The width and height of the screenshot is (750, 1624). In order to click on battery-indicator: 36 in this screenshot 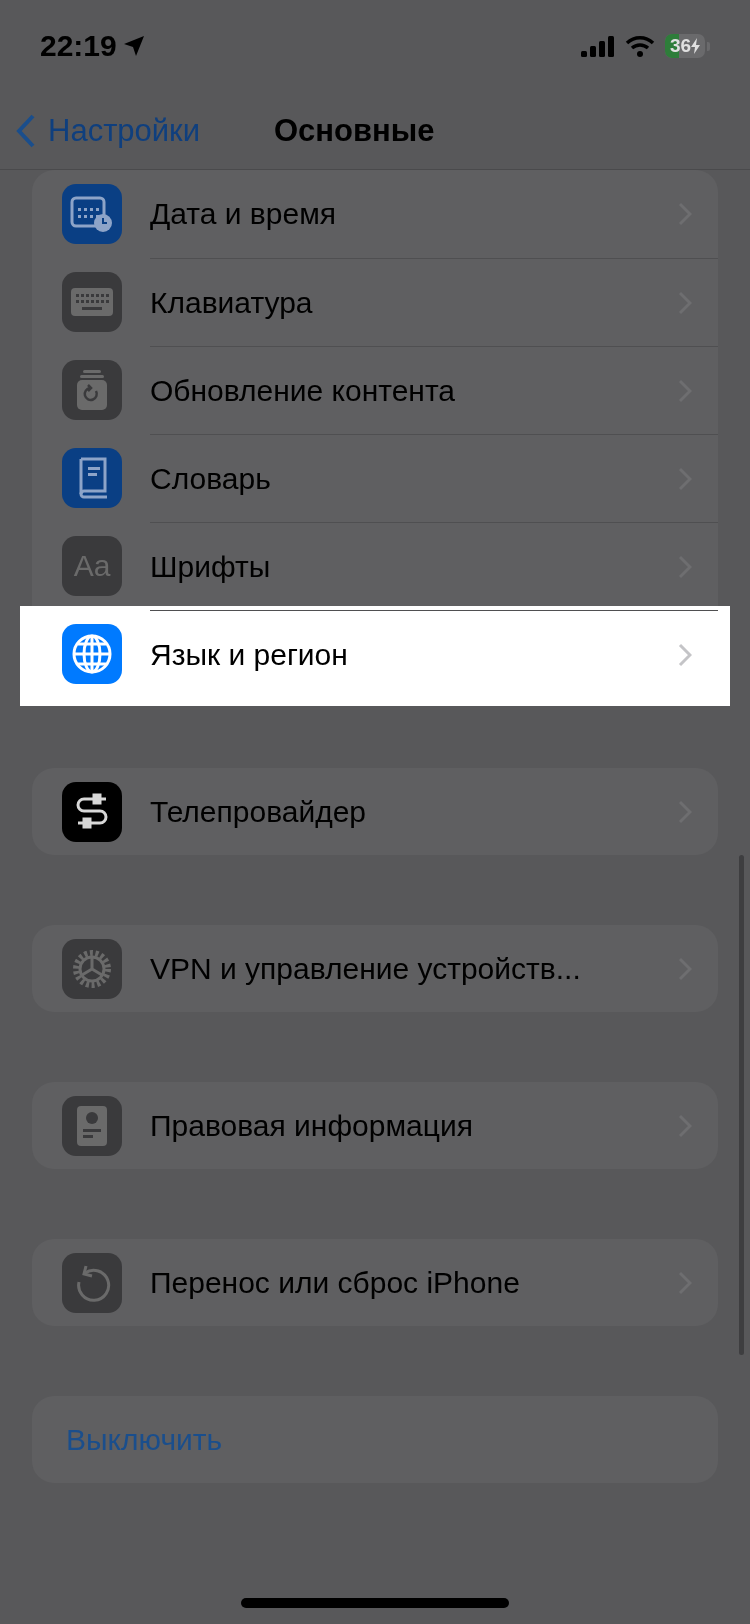, I will do `click(685, 46)`.